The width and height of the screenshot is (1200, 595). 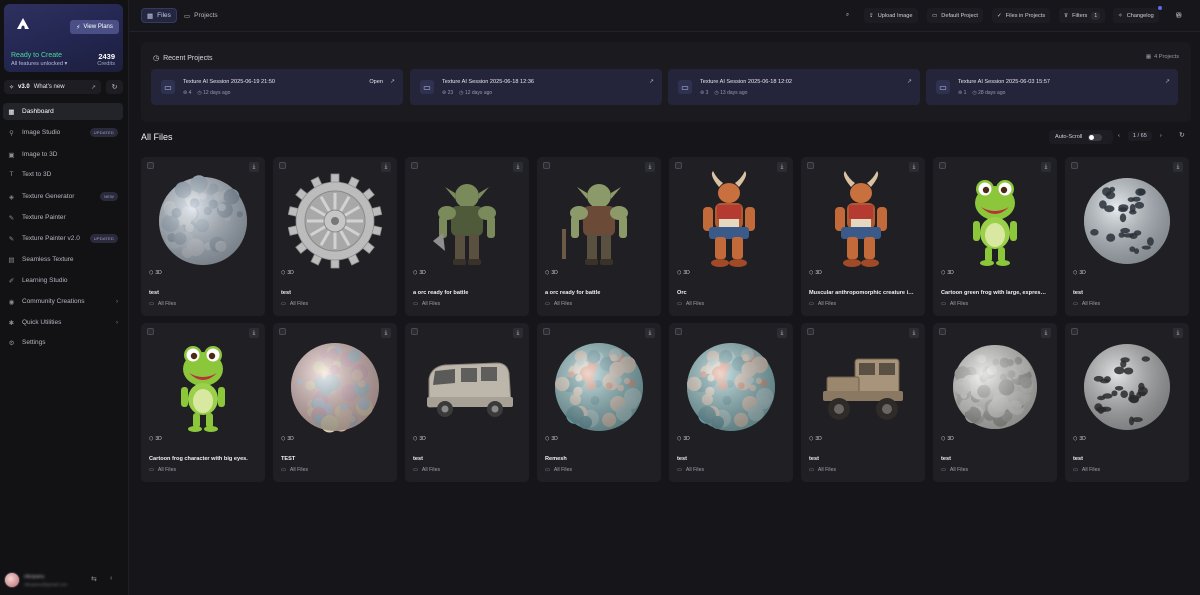 What do you see at coordinates (891, 15) in the screenshot?
I see `upload-image-button: ⇪ Upload Image` at bounding box center [891, 15].